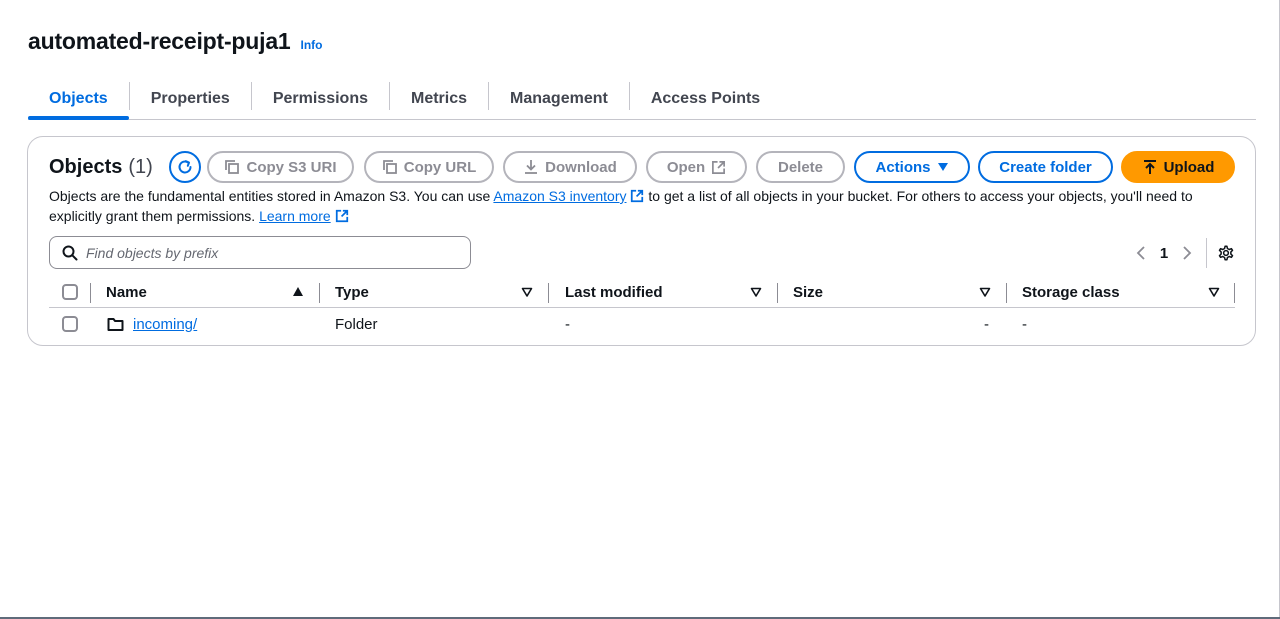 The image size is (1280, 619). I want to click on table-row: incoming/ Folder - - -, so click(642, 324).